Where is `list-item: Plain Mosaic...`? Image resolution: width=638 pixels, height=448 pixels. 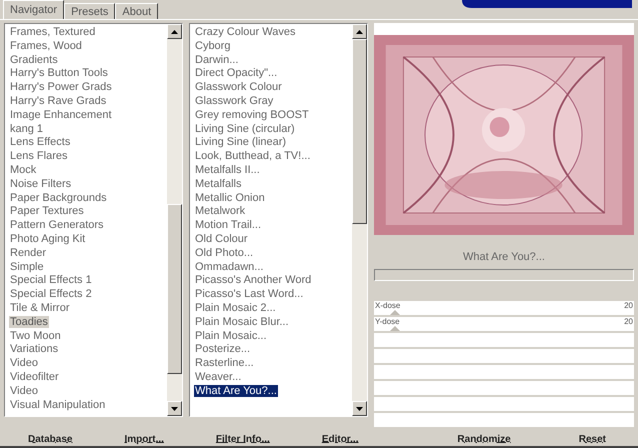
list-item: Plain Mosaic... is located at coordinates (231, 336).